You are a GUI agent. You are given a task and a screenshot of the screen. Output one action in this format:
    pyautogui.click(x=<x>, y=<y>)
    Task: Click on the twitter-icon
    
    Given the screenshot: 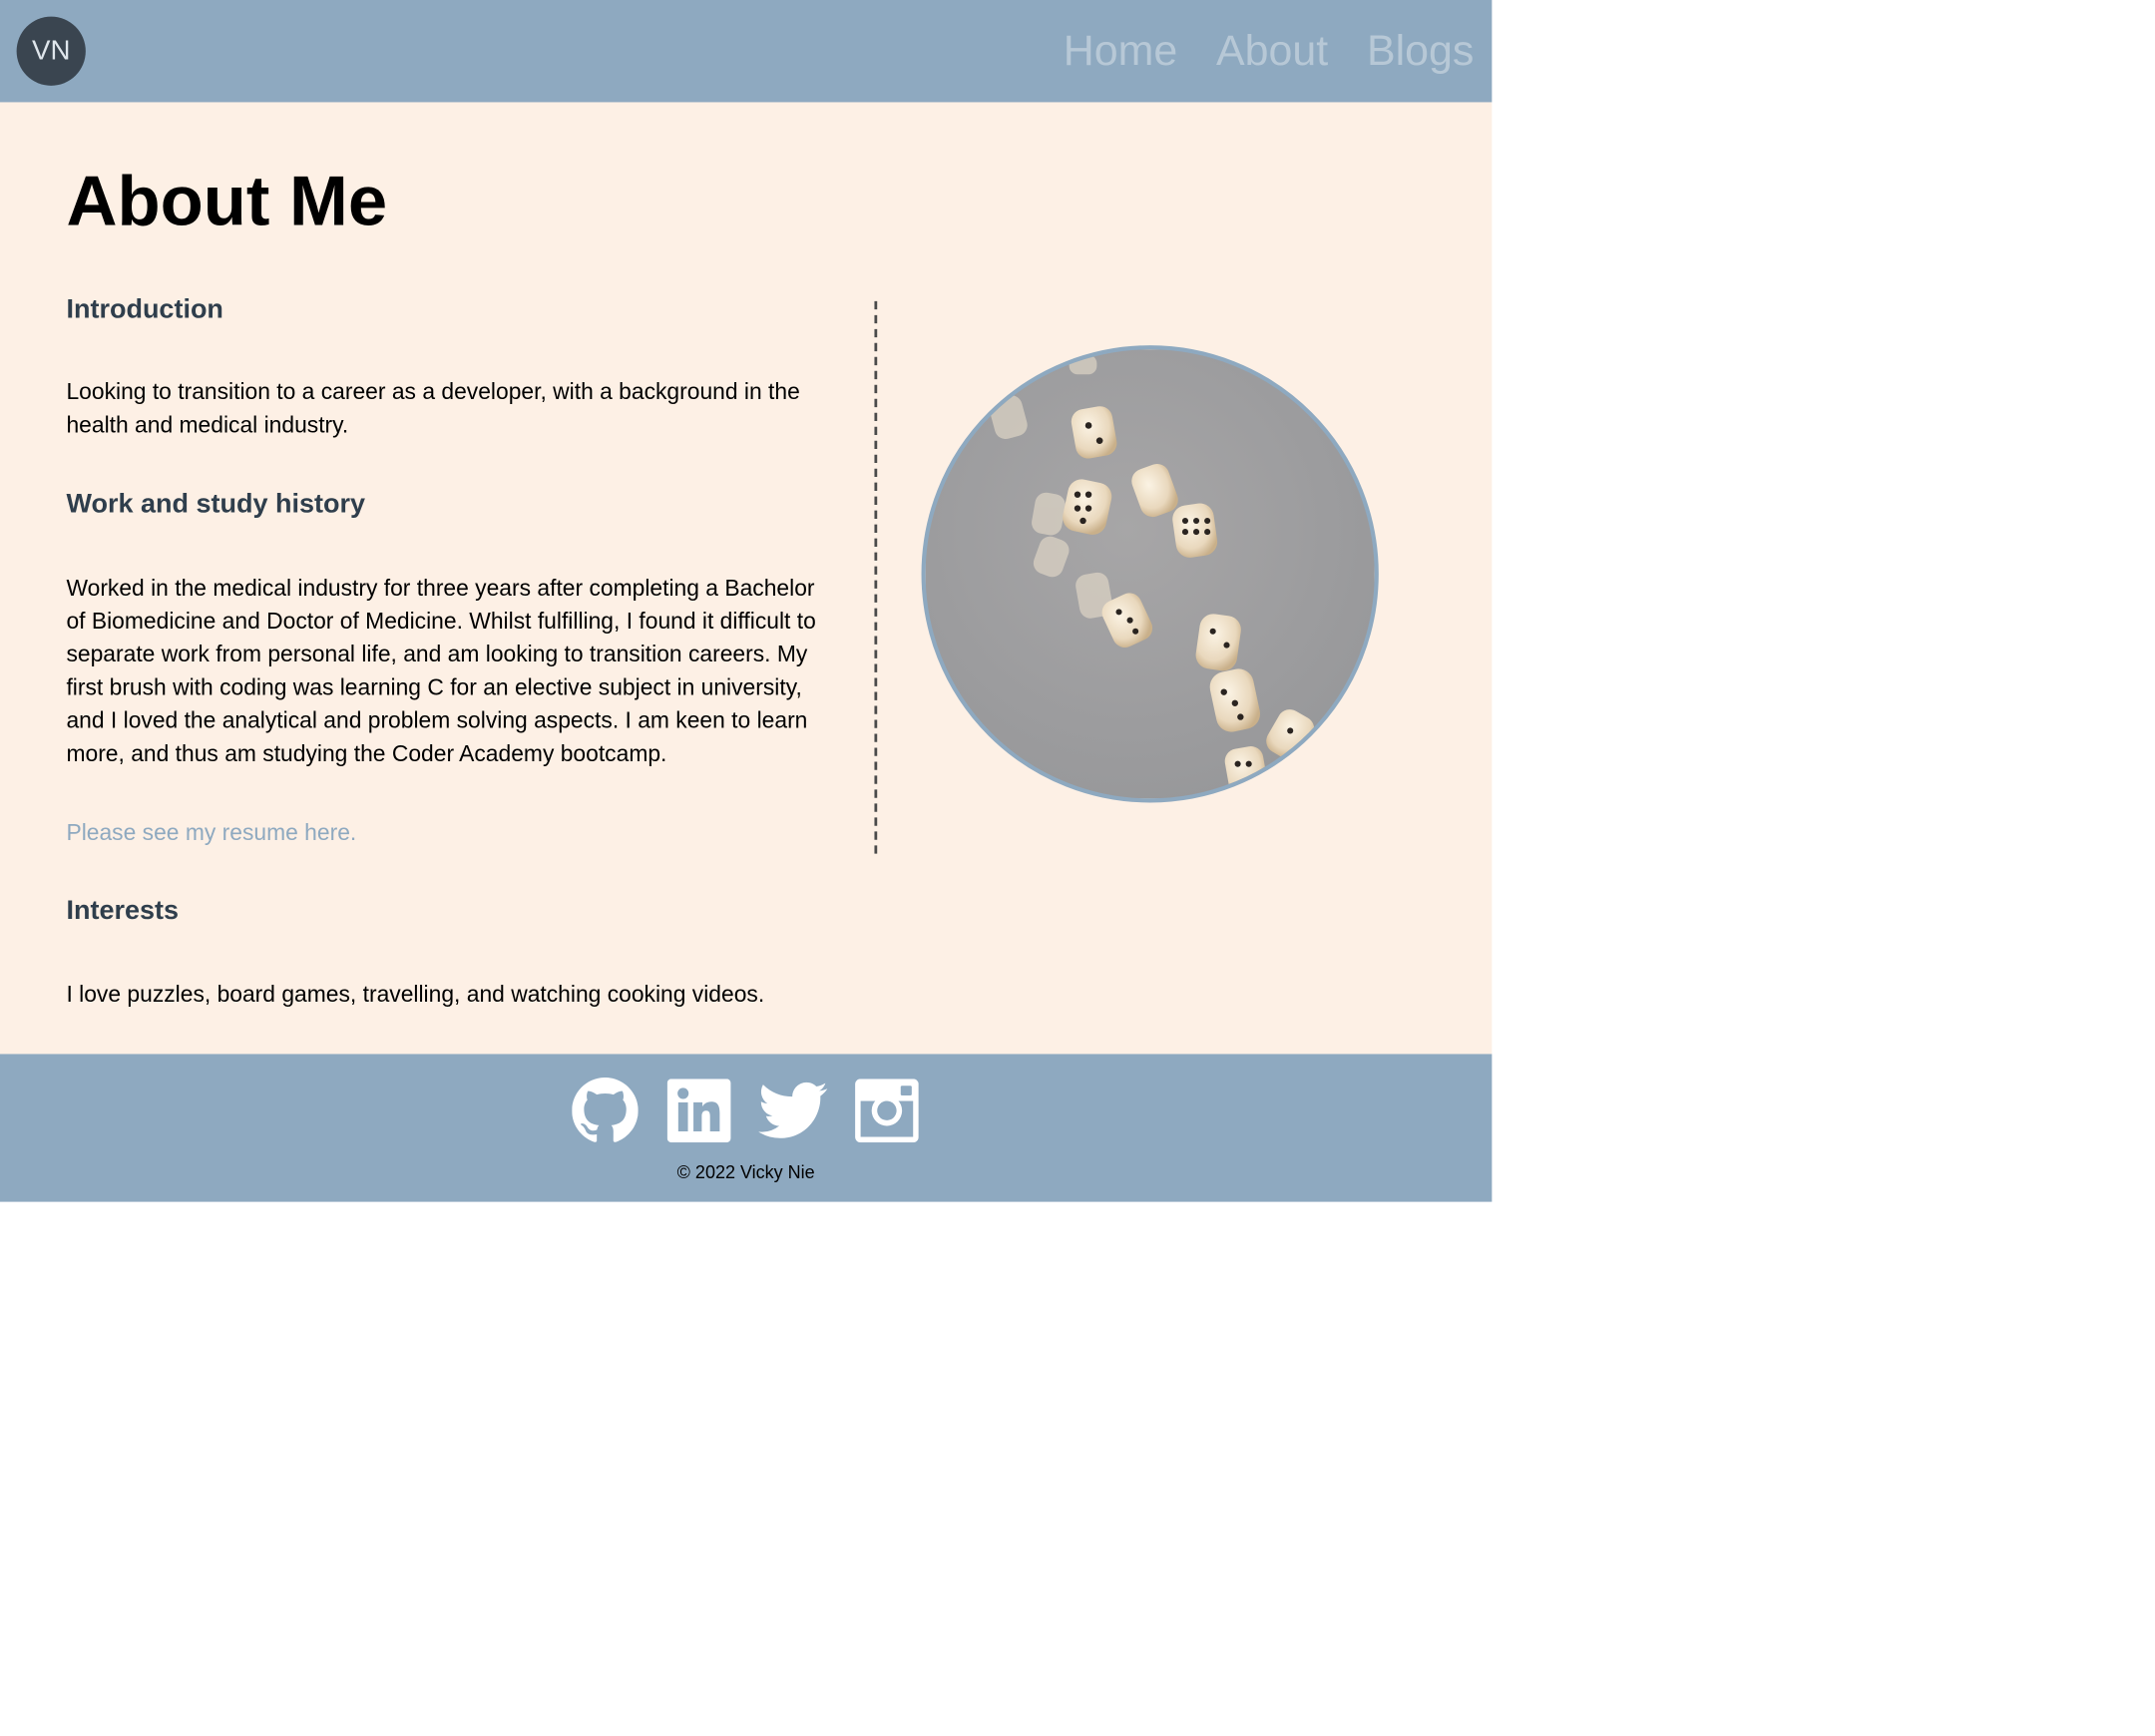 What is the action you would take?
    pyautogui.click(x=793, y=1110)
    